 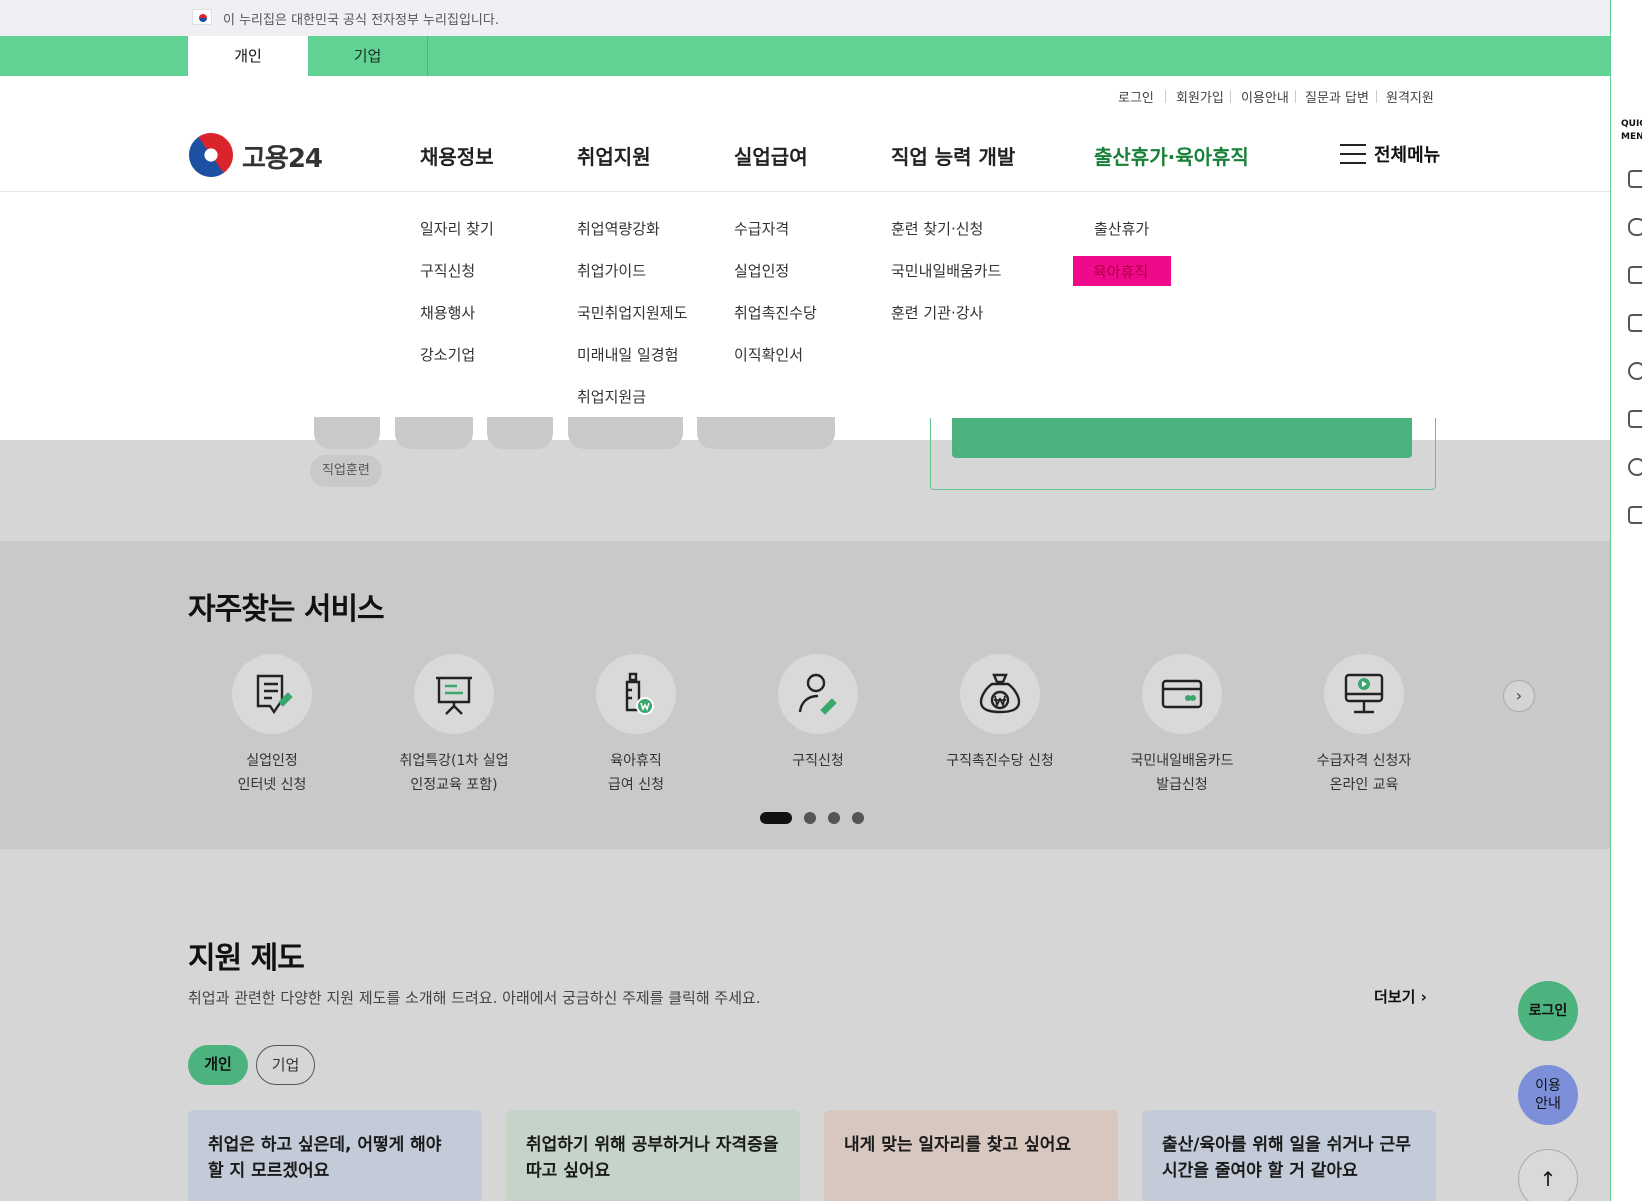 What do you see at coordinates (632, 312) in the screenshot?
I see `submenu-item: 국민취업지원제도` at bounding box center [632, 312].